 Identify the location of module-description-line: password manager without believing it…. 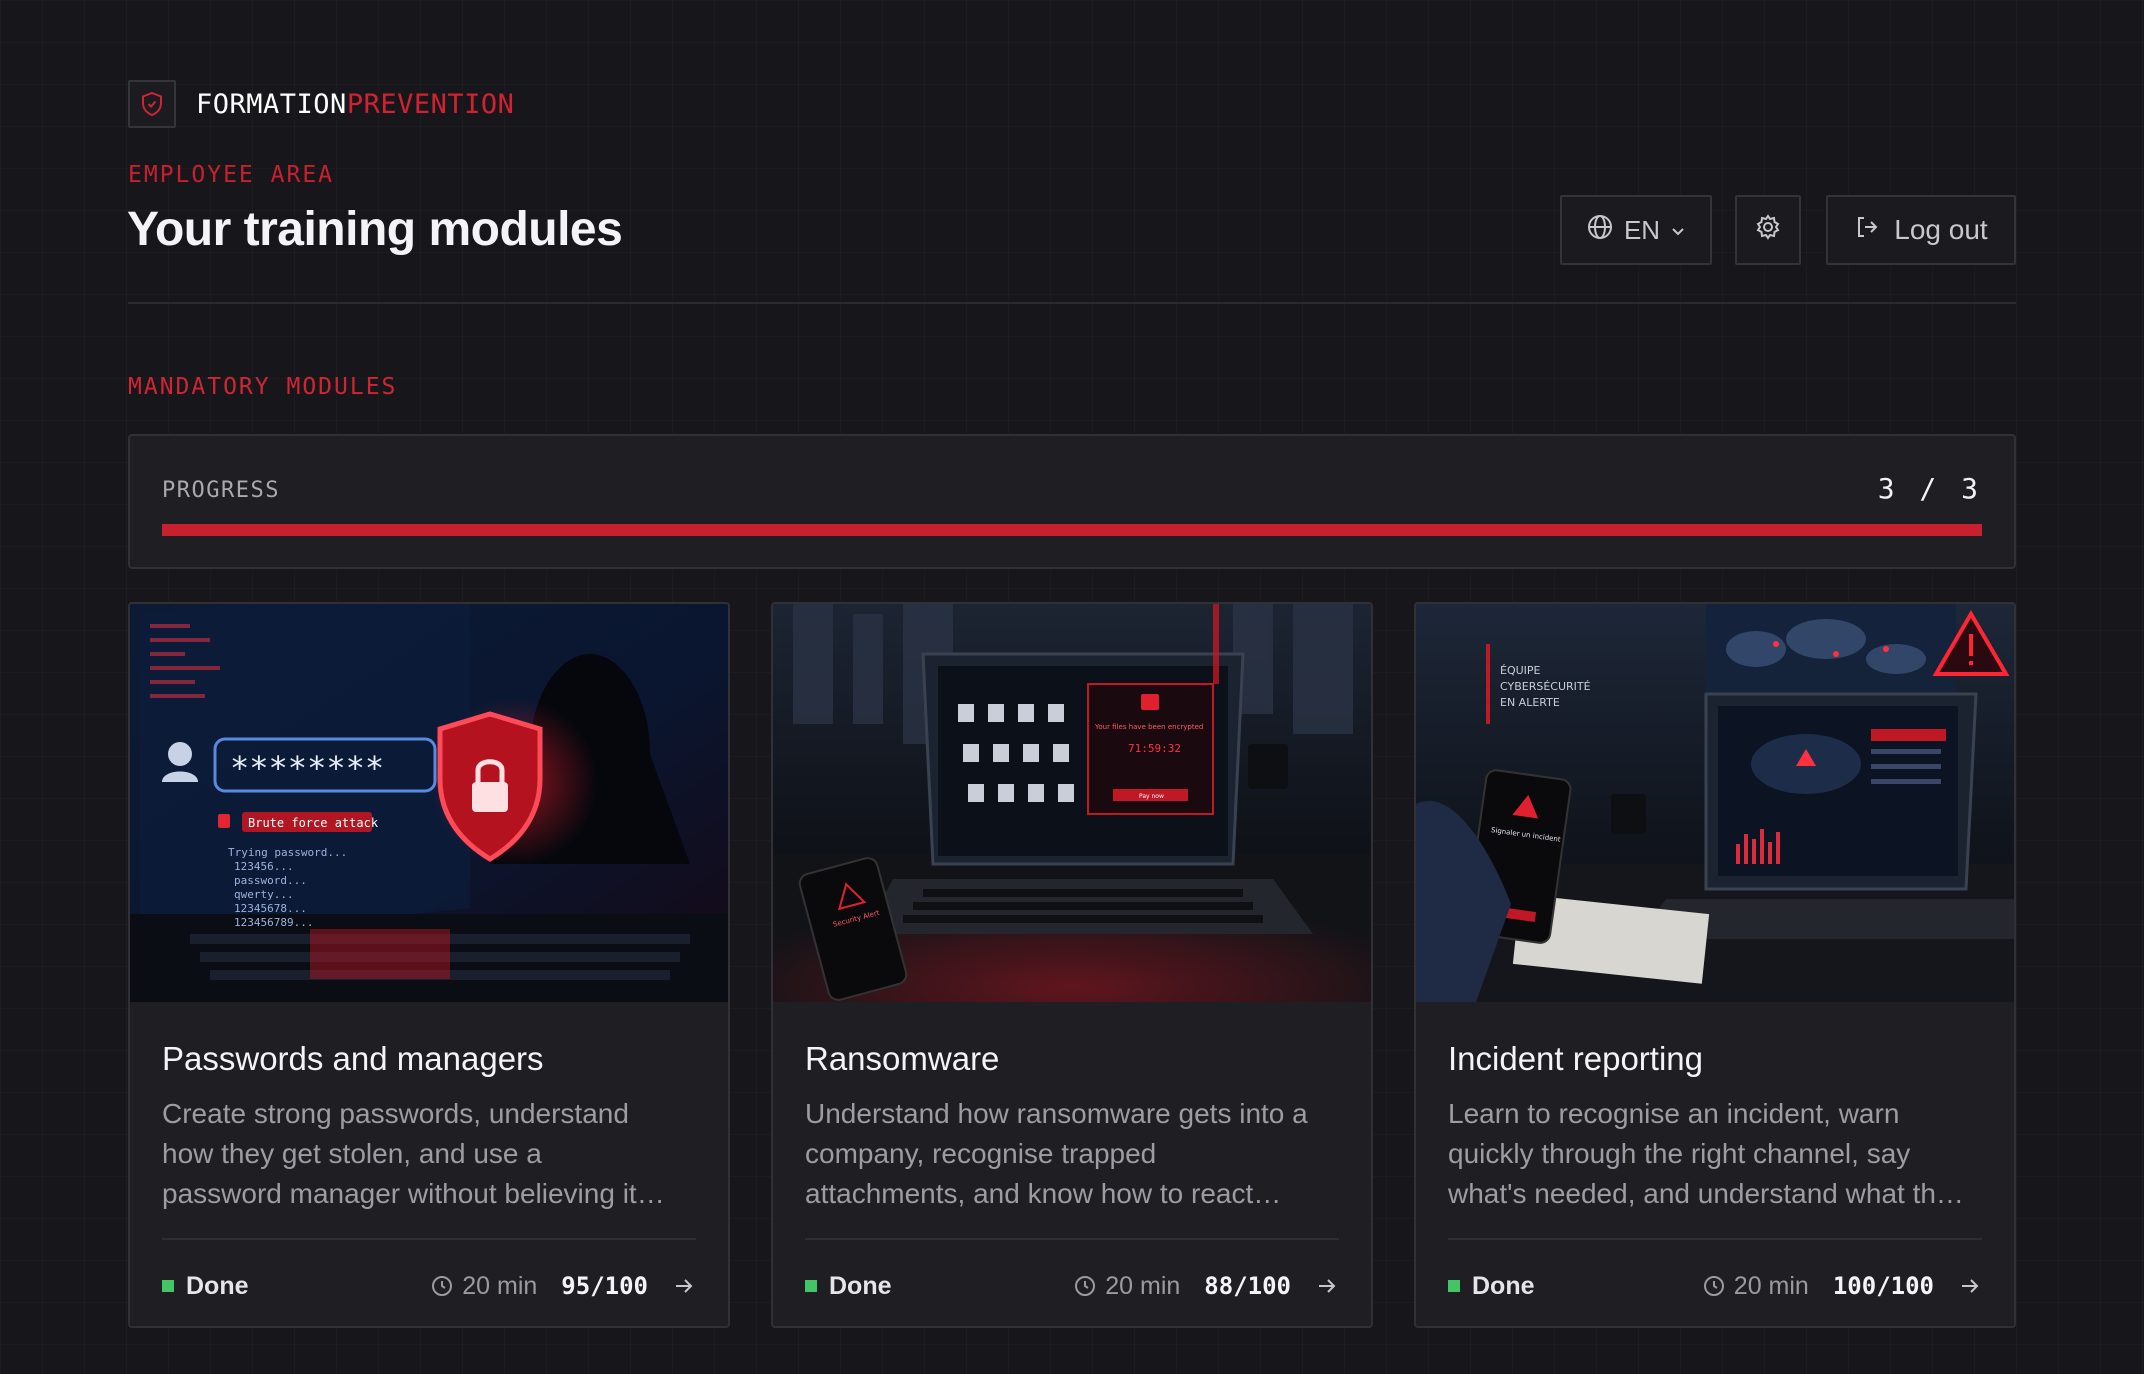
(413, 1193).